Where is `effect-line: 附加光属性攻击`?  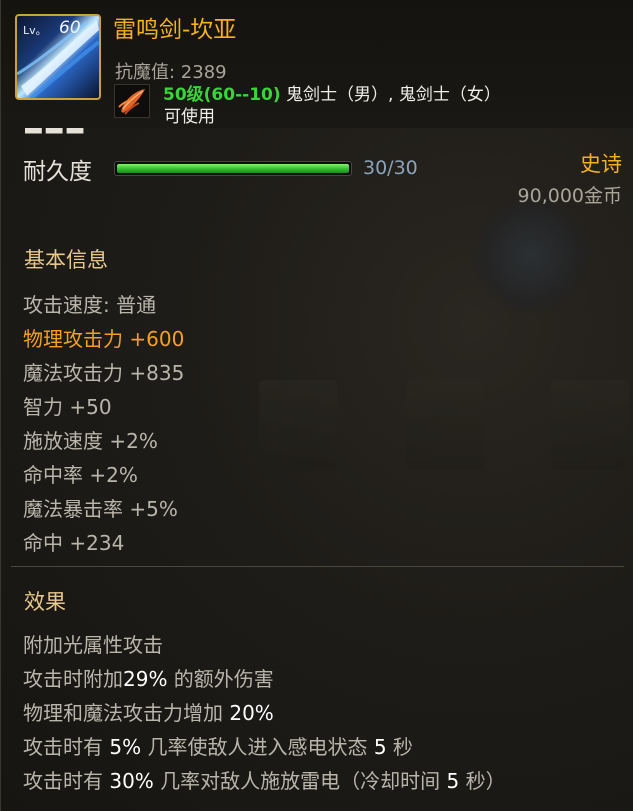 effect-line: 附加光属性攻击 is located at coordinates (93, 643).